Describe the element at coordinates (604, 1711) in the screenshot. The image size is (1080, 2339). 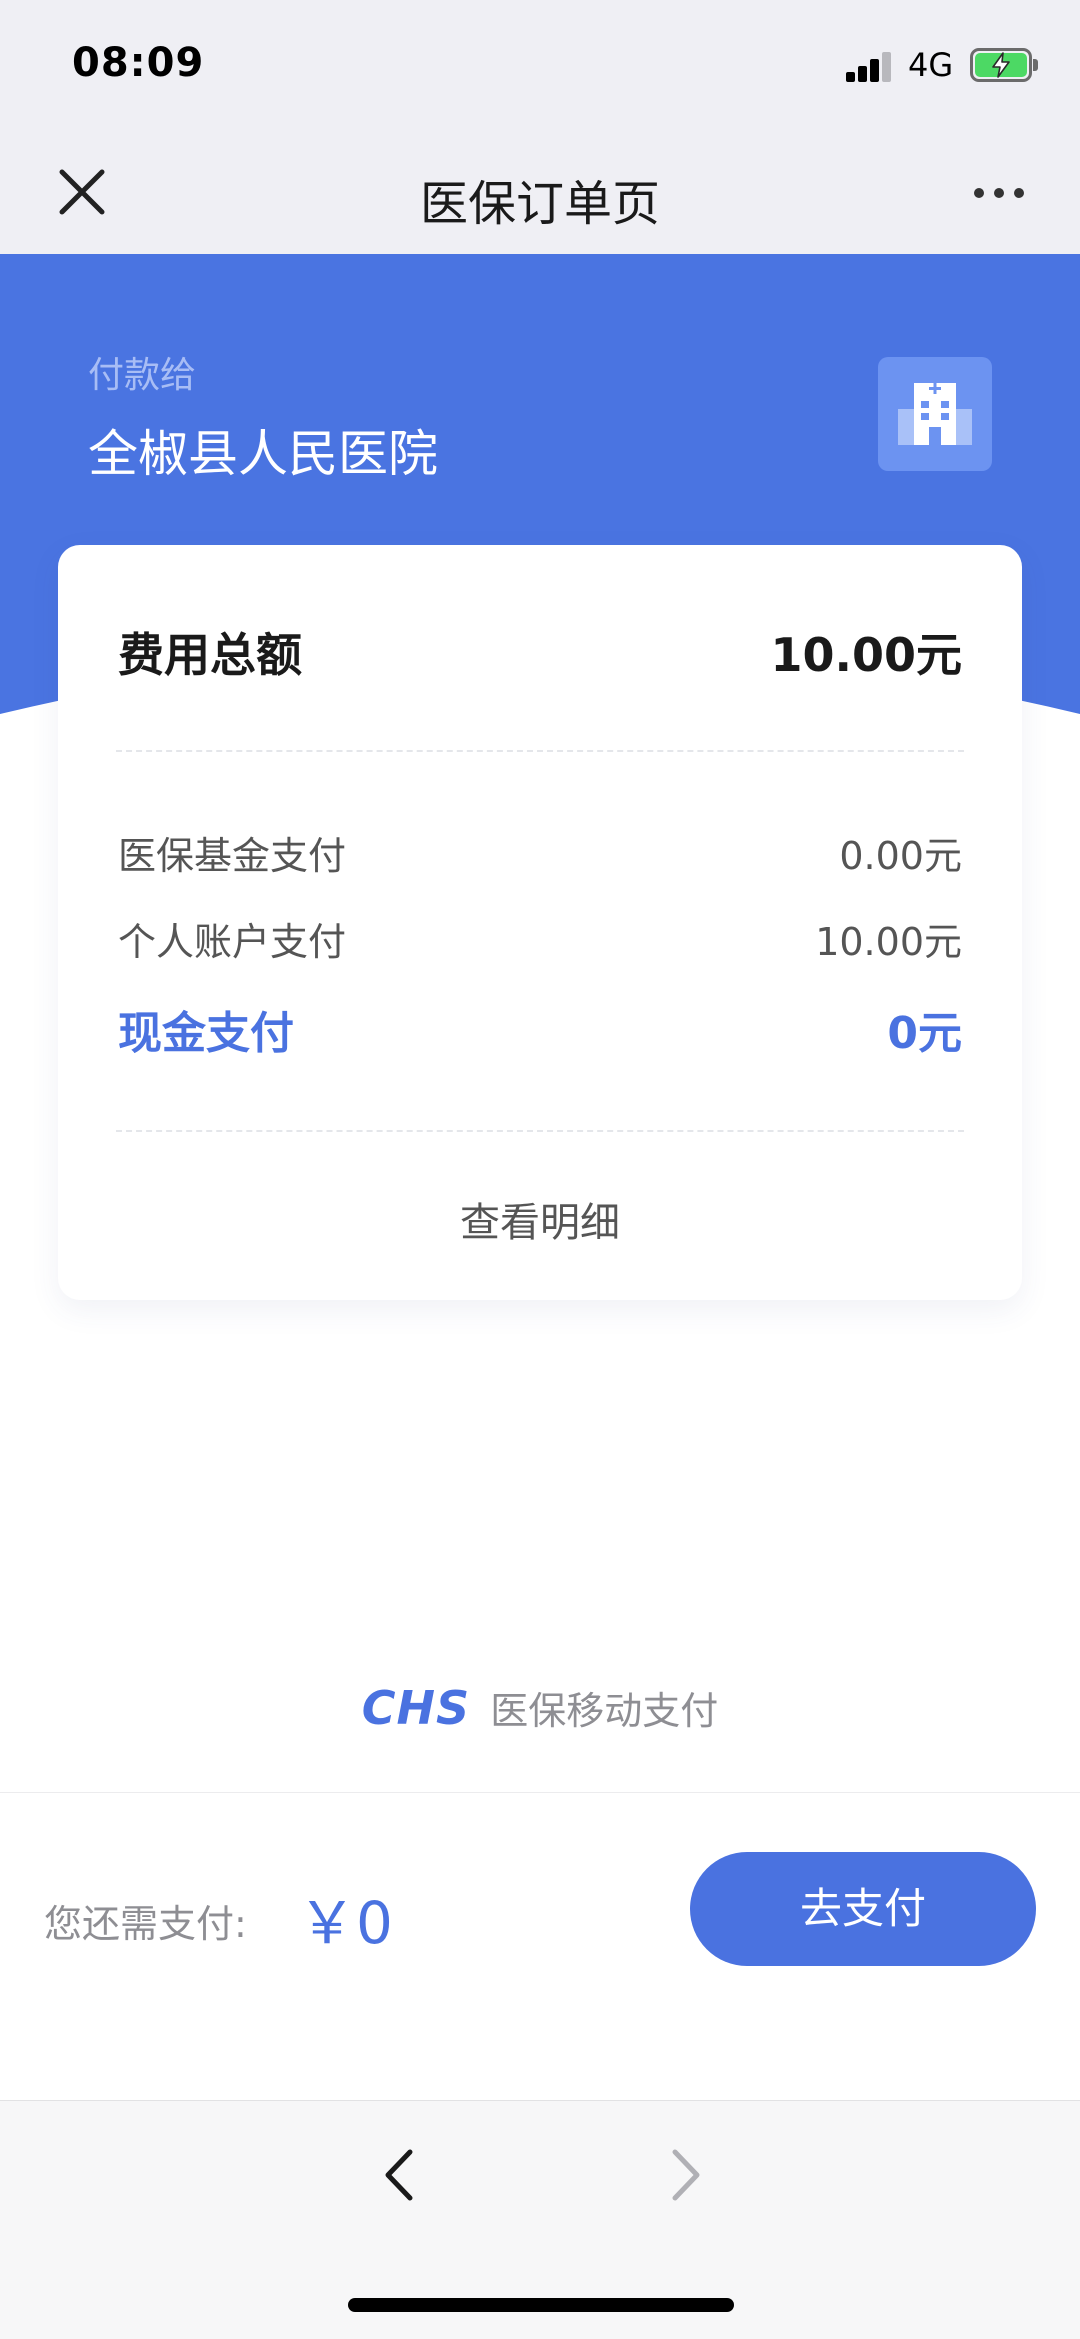
I see `brand-text: 医保移动支付` at that location.